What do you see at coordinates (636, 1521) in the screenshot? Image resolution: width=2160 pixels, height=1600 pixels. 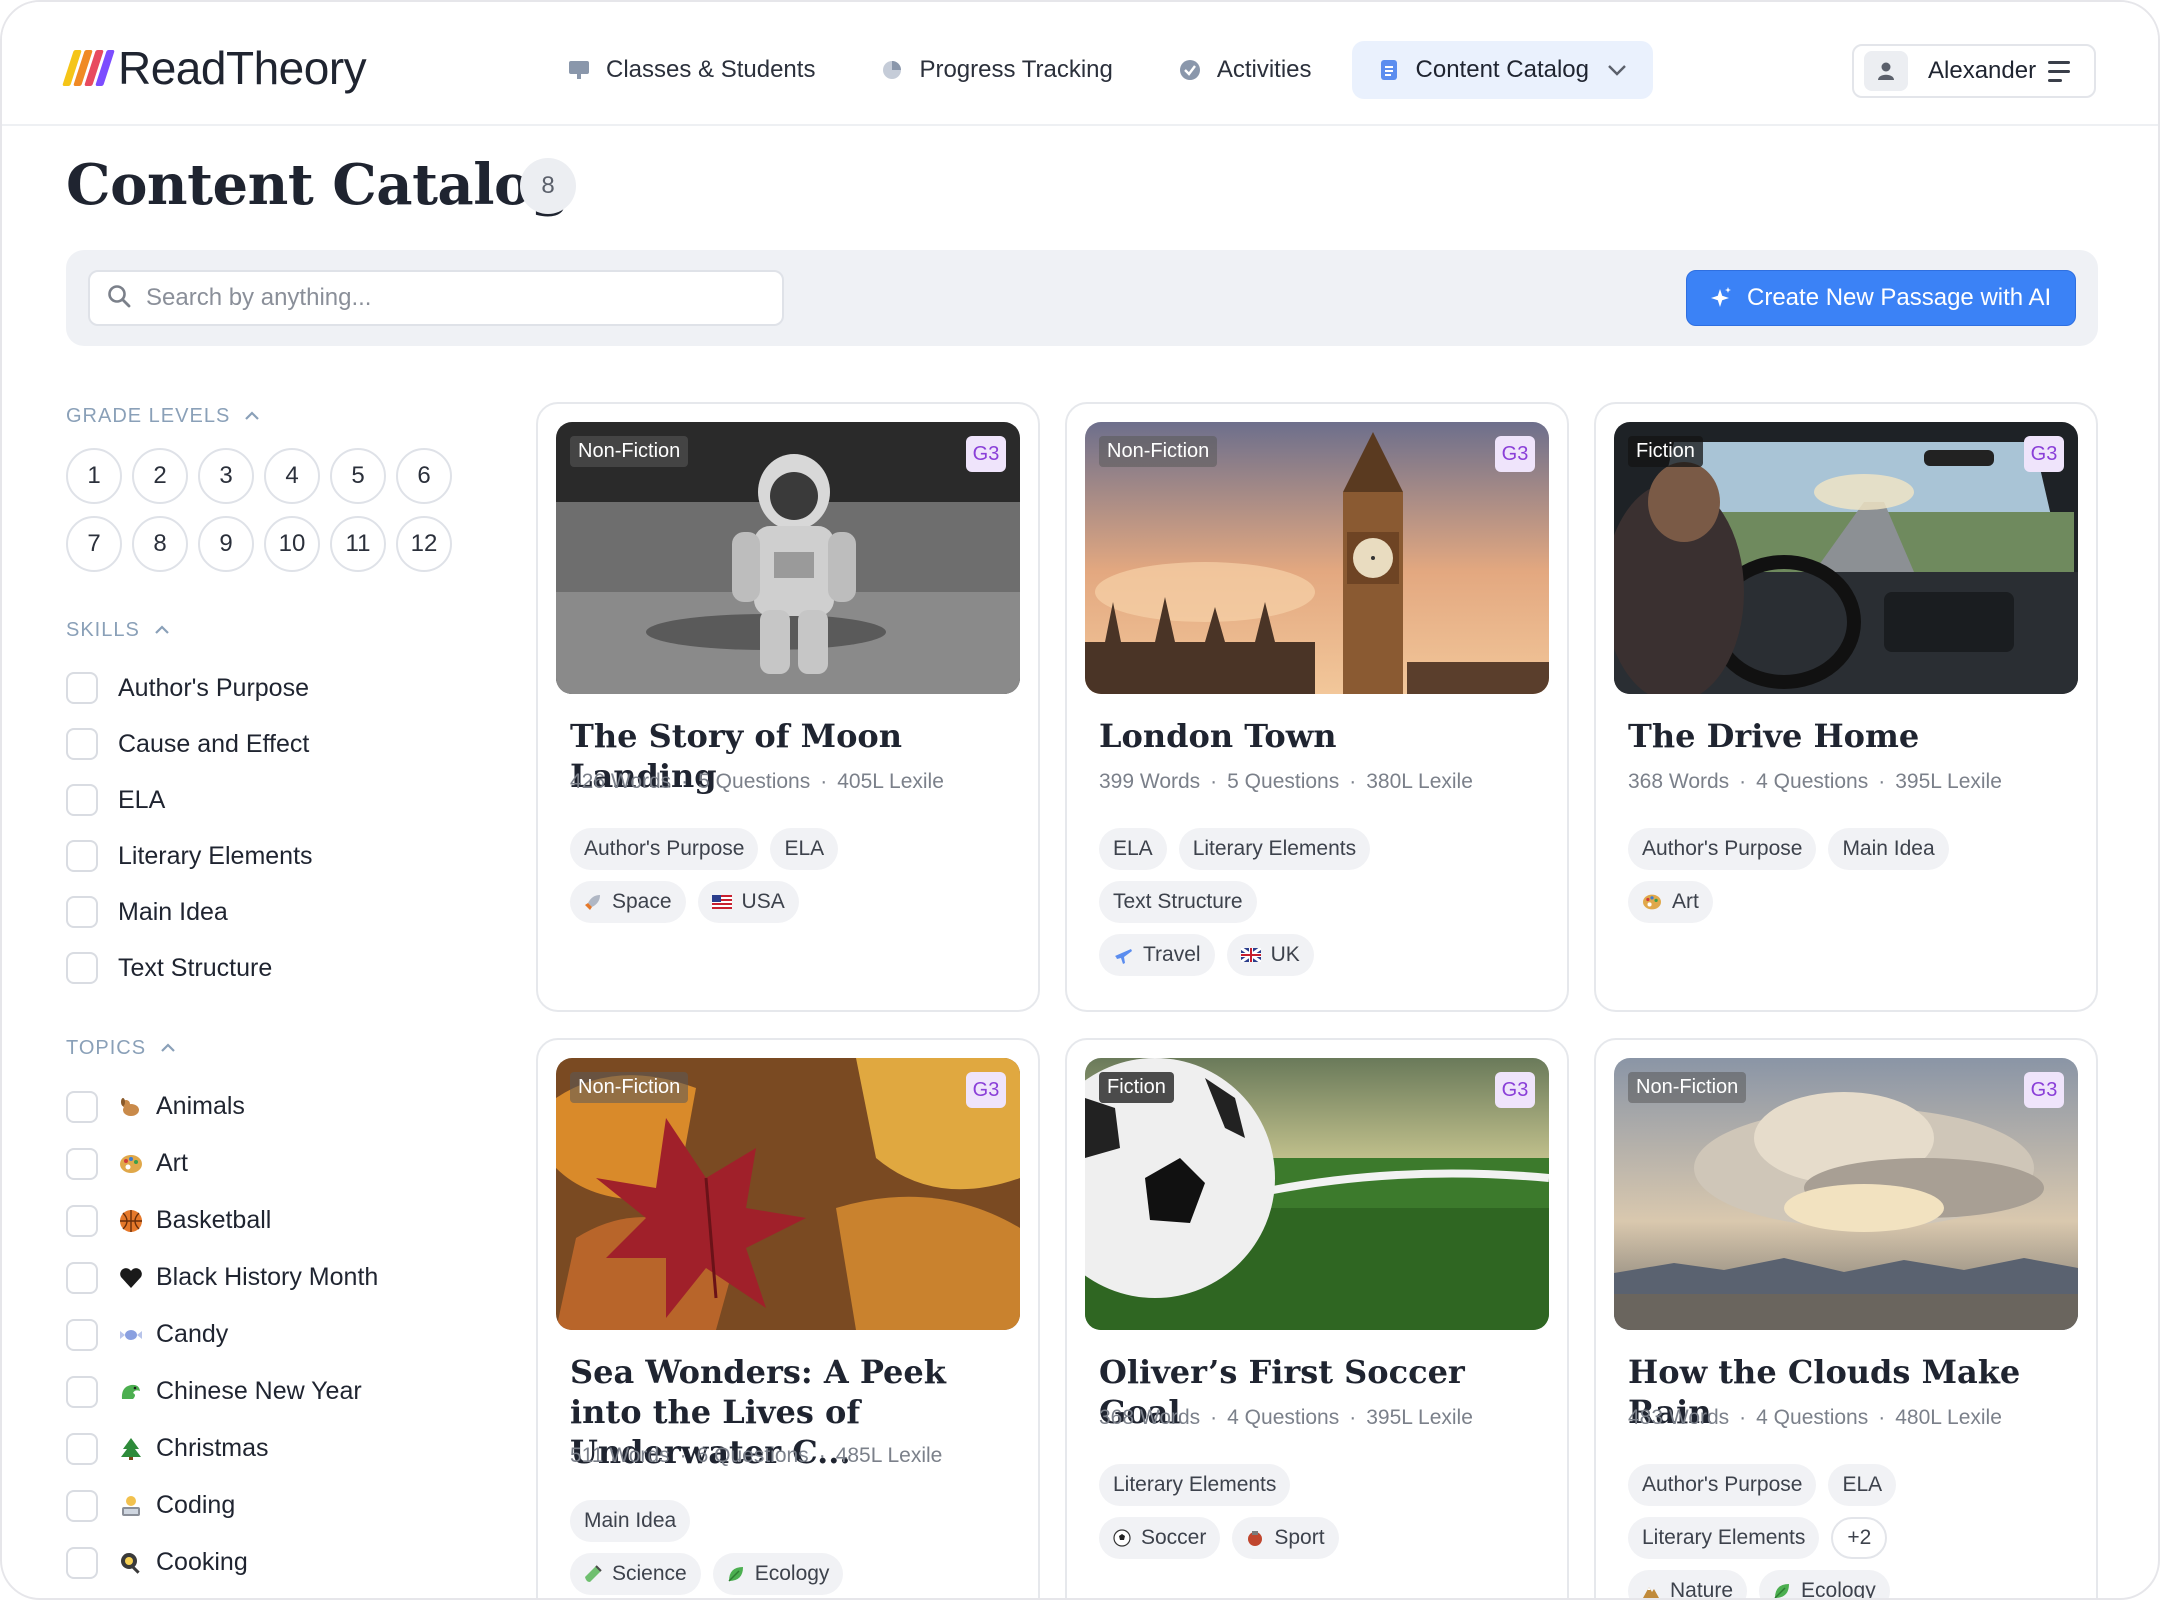 I see `skill-tags: Main Idea` at bounding box center [636, 1521].